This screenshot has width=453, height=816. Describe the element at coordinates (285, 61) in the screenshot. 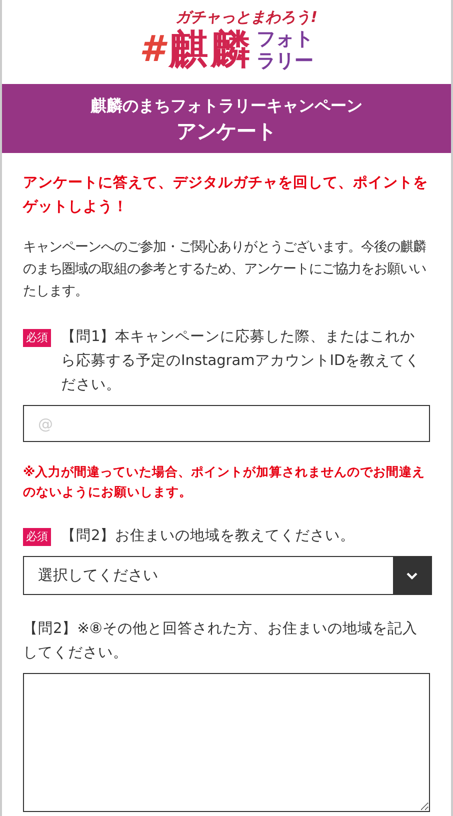

I see `logo-subtitle: ラリー` at that location.